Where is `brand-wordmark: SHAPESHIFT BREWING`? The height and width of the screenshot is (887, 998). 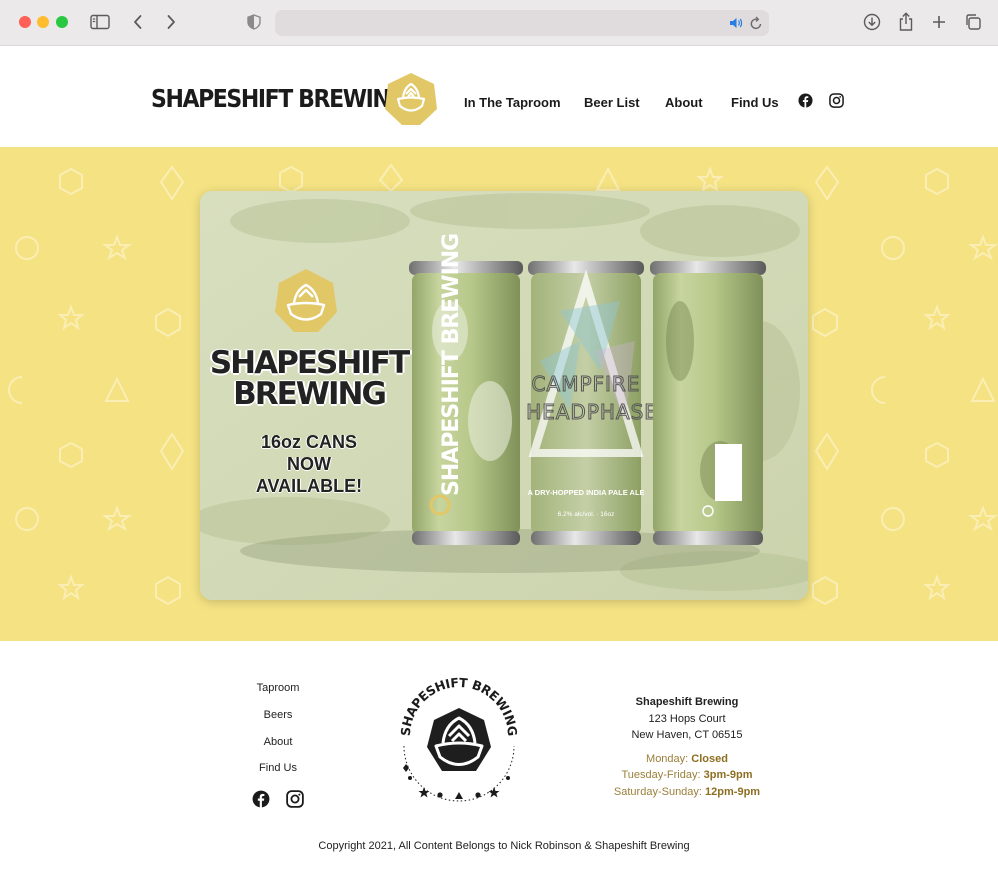 brand-wordmark: SHAPESHIFT BREWING is located at coordinates (279, 99).